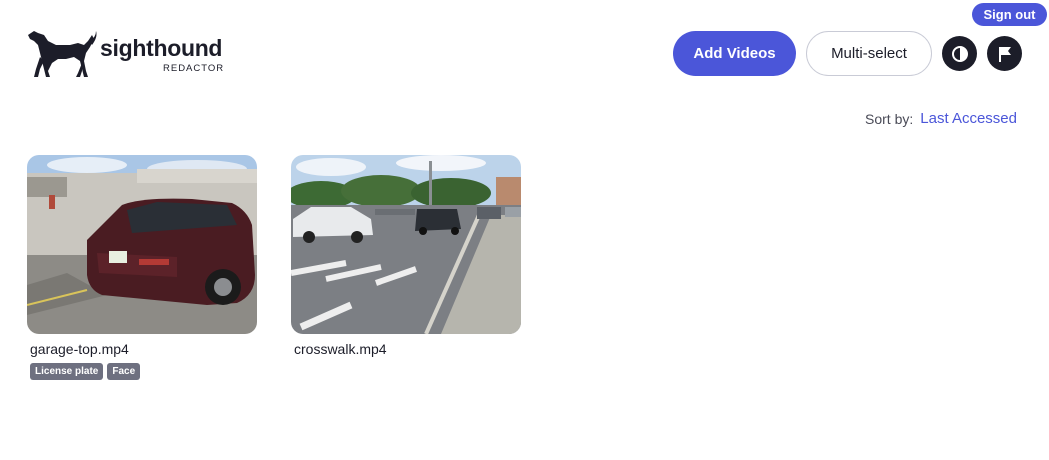  Describe the element at coordinates (407, 349) in the screenshot. I see `video-filename: crosswalk.mp4` at that location.